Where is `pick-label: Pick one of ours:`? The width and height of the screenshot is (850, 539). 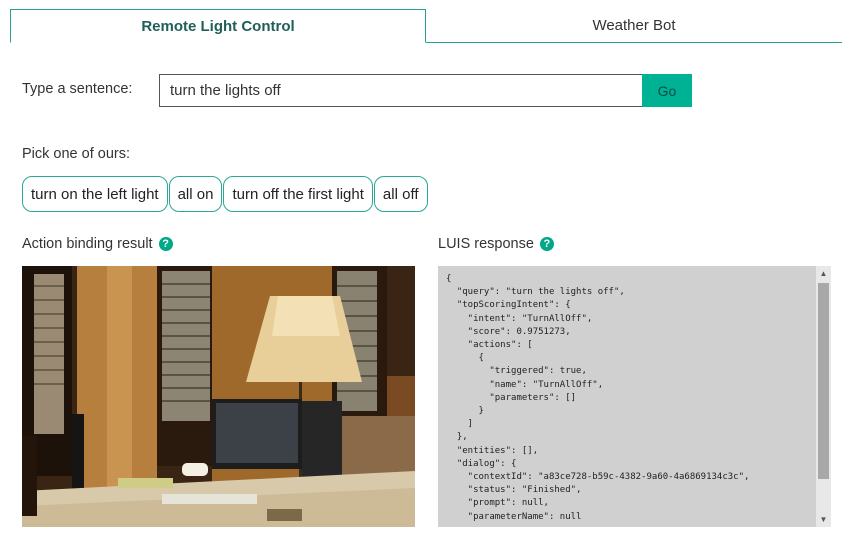
pick-label: Pick one of ours: is located at coordinates (76, 154).